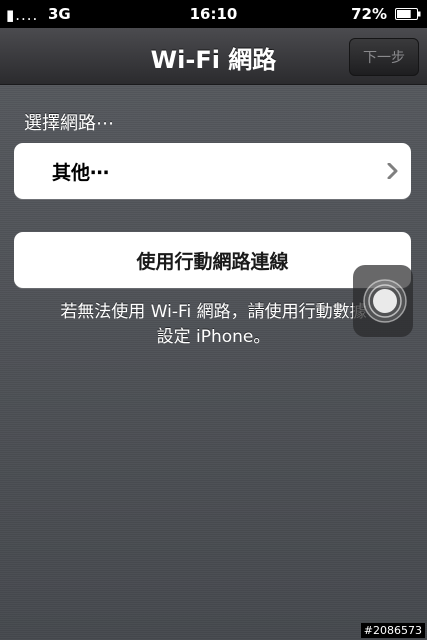 The width and height of the screenshot is (427, 640). What do you see at coordinates (69, 123) in the screenshot?
I see `choose-network-label: 選擇網路⋯` at bounding box center [69, 123].